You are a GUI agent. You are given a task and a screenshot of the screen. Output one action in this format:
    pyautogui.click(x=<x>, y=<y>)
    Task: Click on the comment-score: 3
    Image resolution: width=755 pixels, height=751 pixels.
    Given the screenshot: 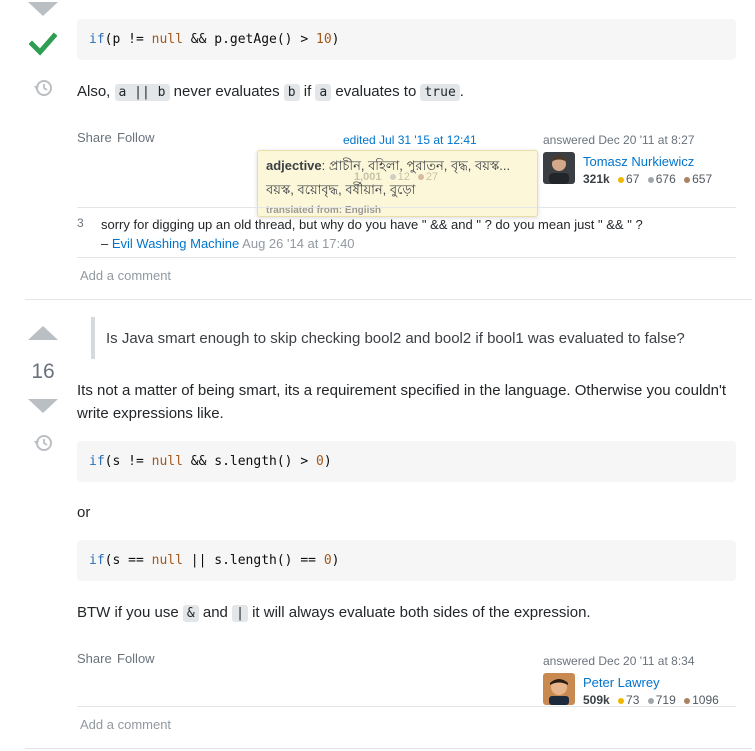 What is the action you would take?
    pyautogui.click(x=80, y=223)
    